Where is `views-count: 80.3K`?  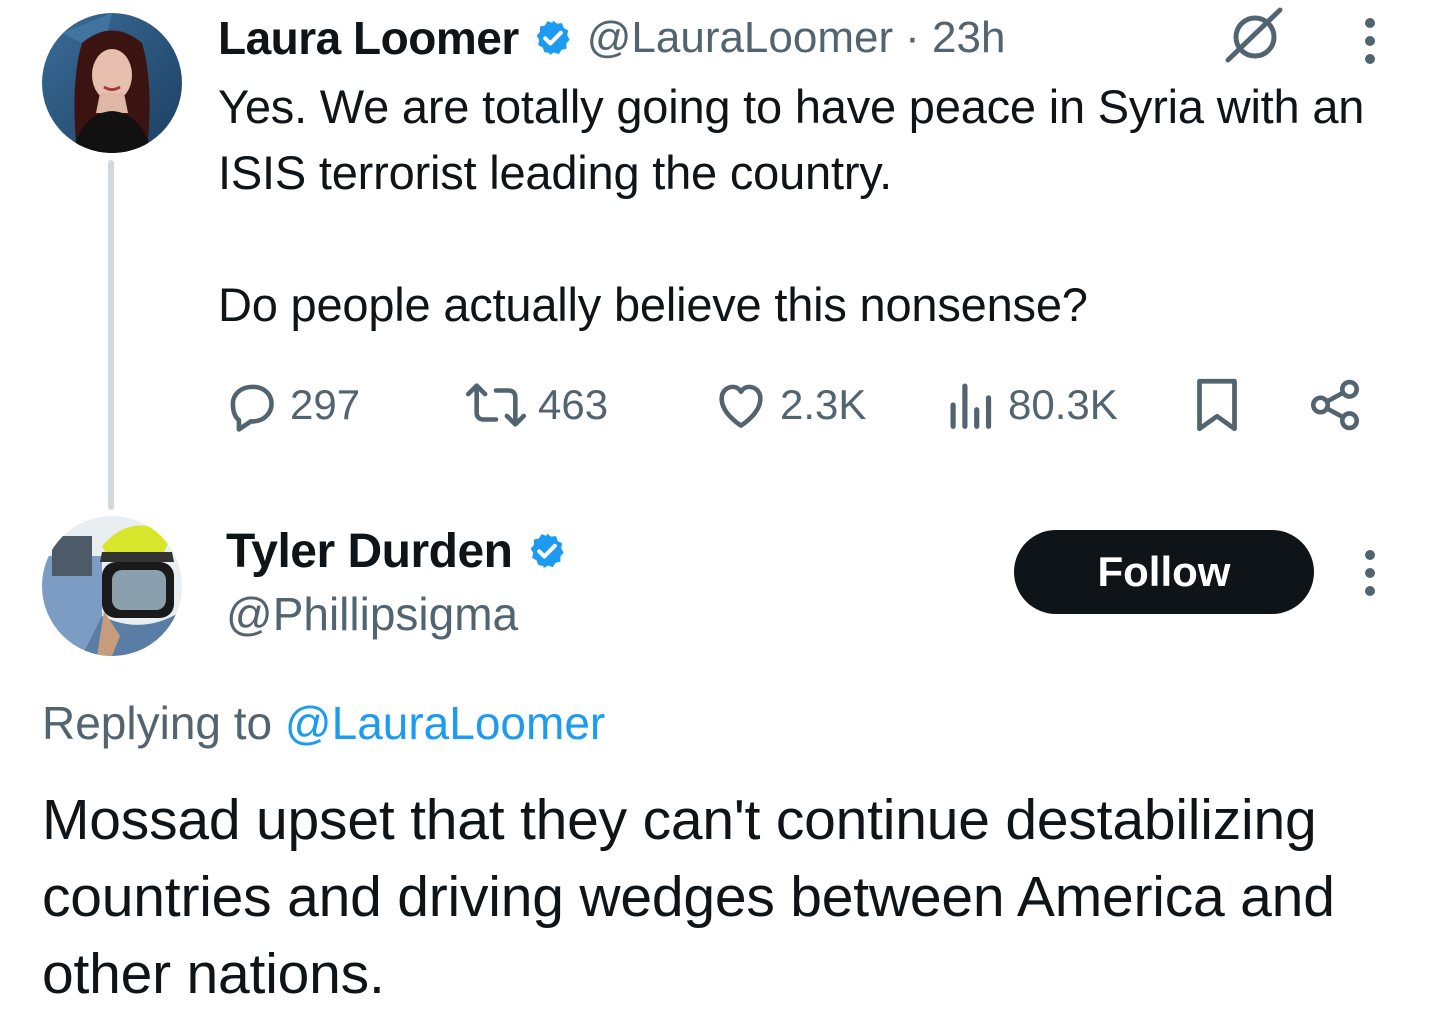
views-count: 80.3K is located at coordinates (1063, 404).